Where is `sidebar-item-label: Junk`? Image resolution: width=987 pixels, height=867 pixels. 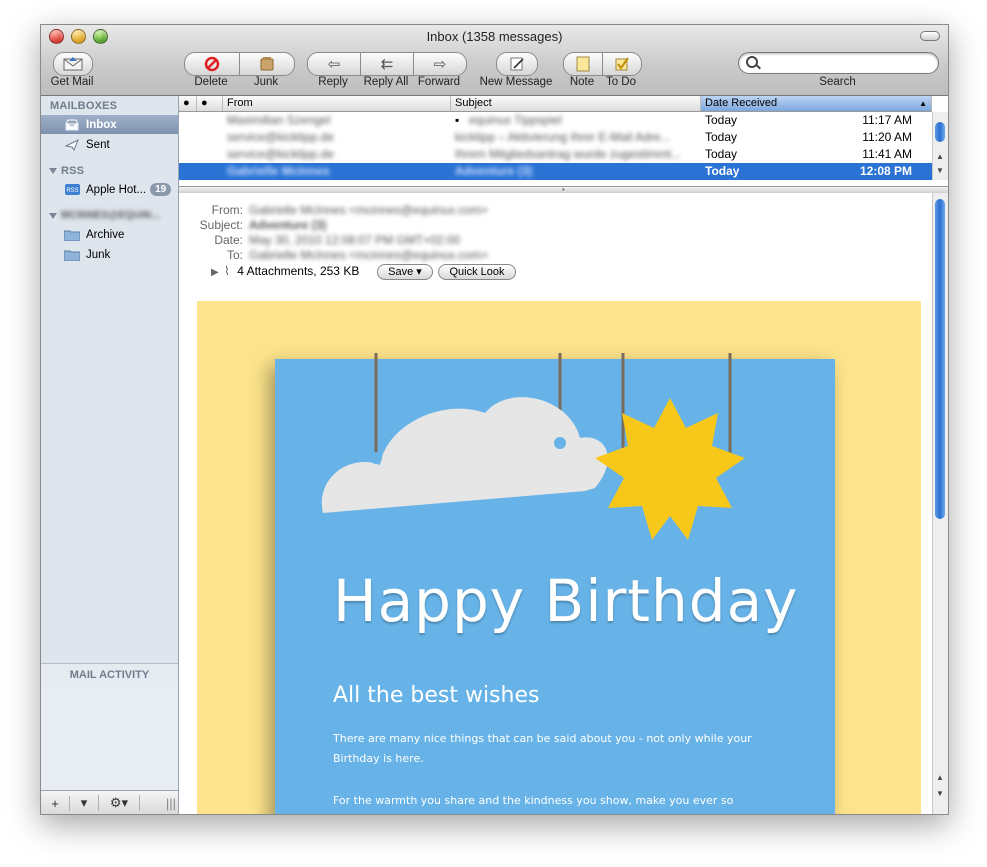 sidebar-item-label: Junk is located at coordinates (98, 254).